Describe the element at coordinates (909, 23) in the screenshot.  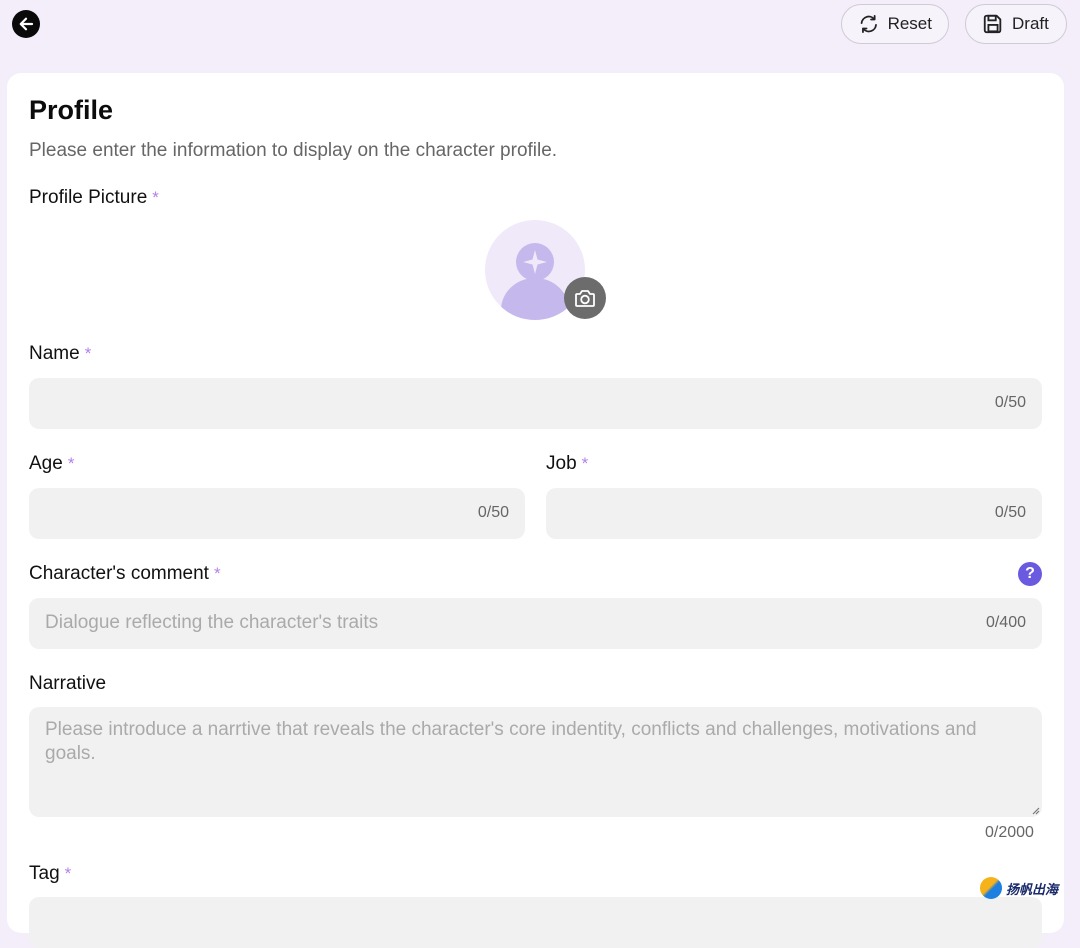
I see `reset-label: Reset` at that location.